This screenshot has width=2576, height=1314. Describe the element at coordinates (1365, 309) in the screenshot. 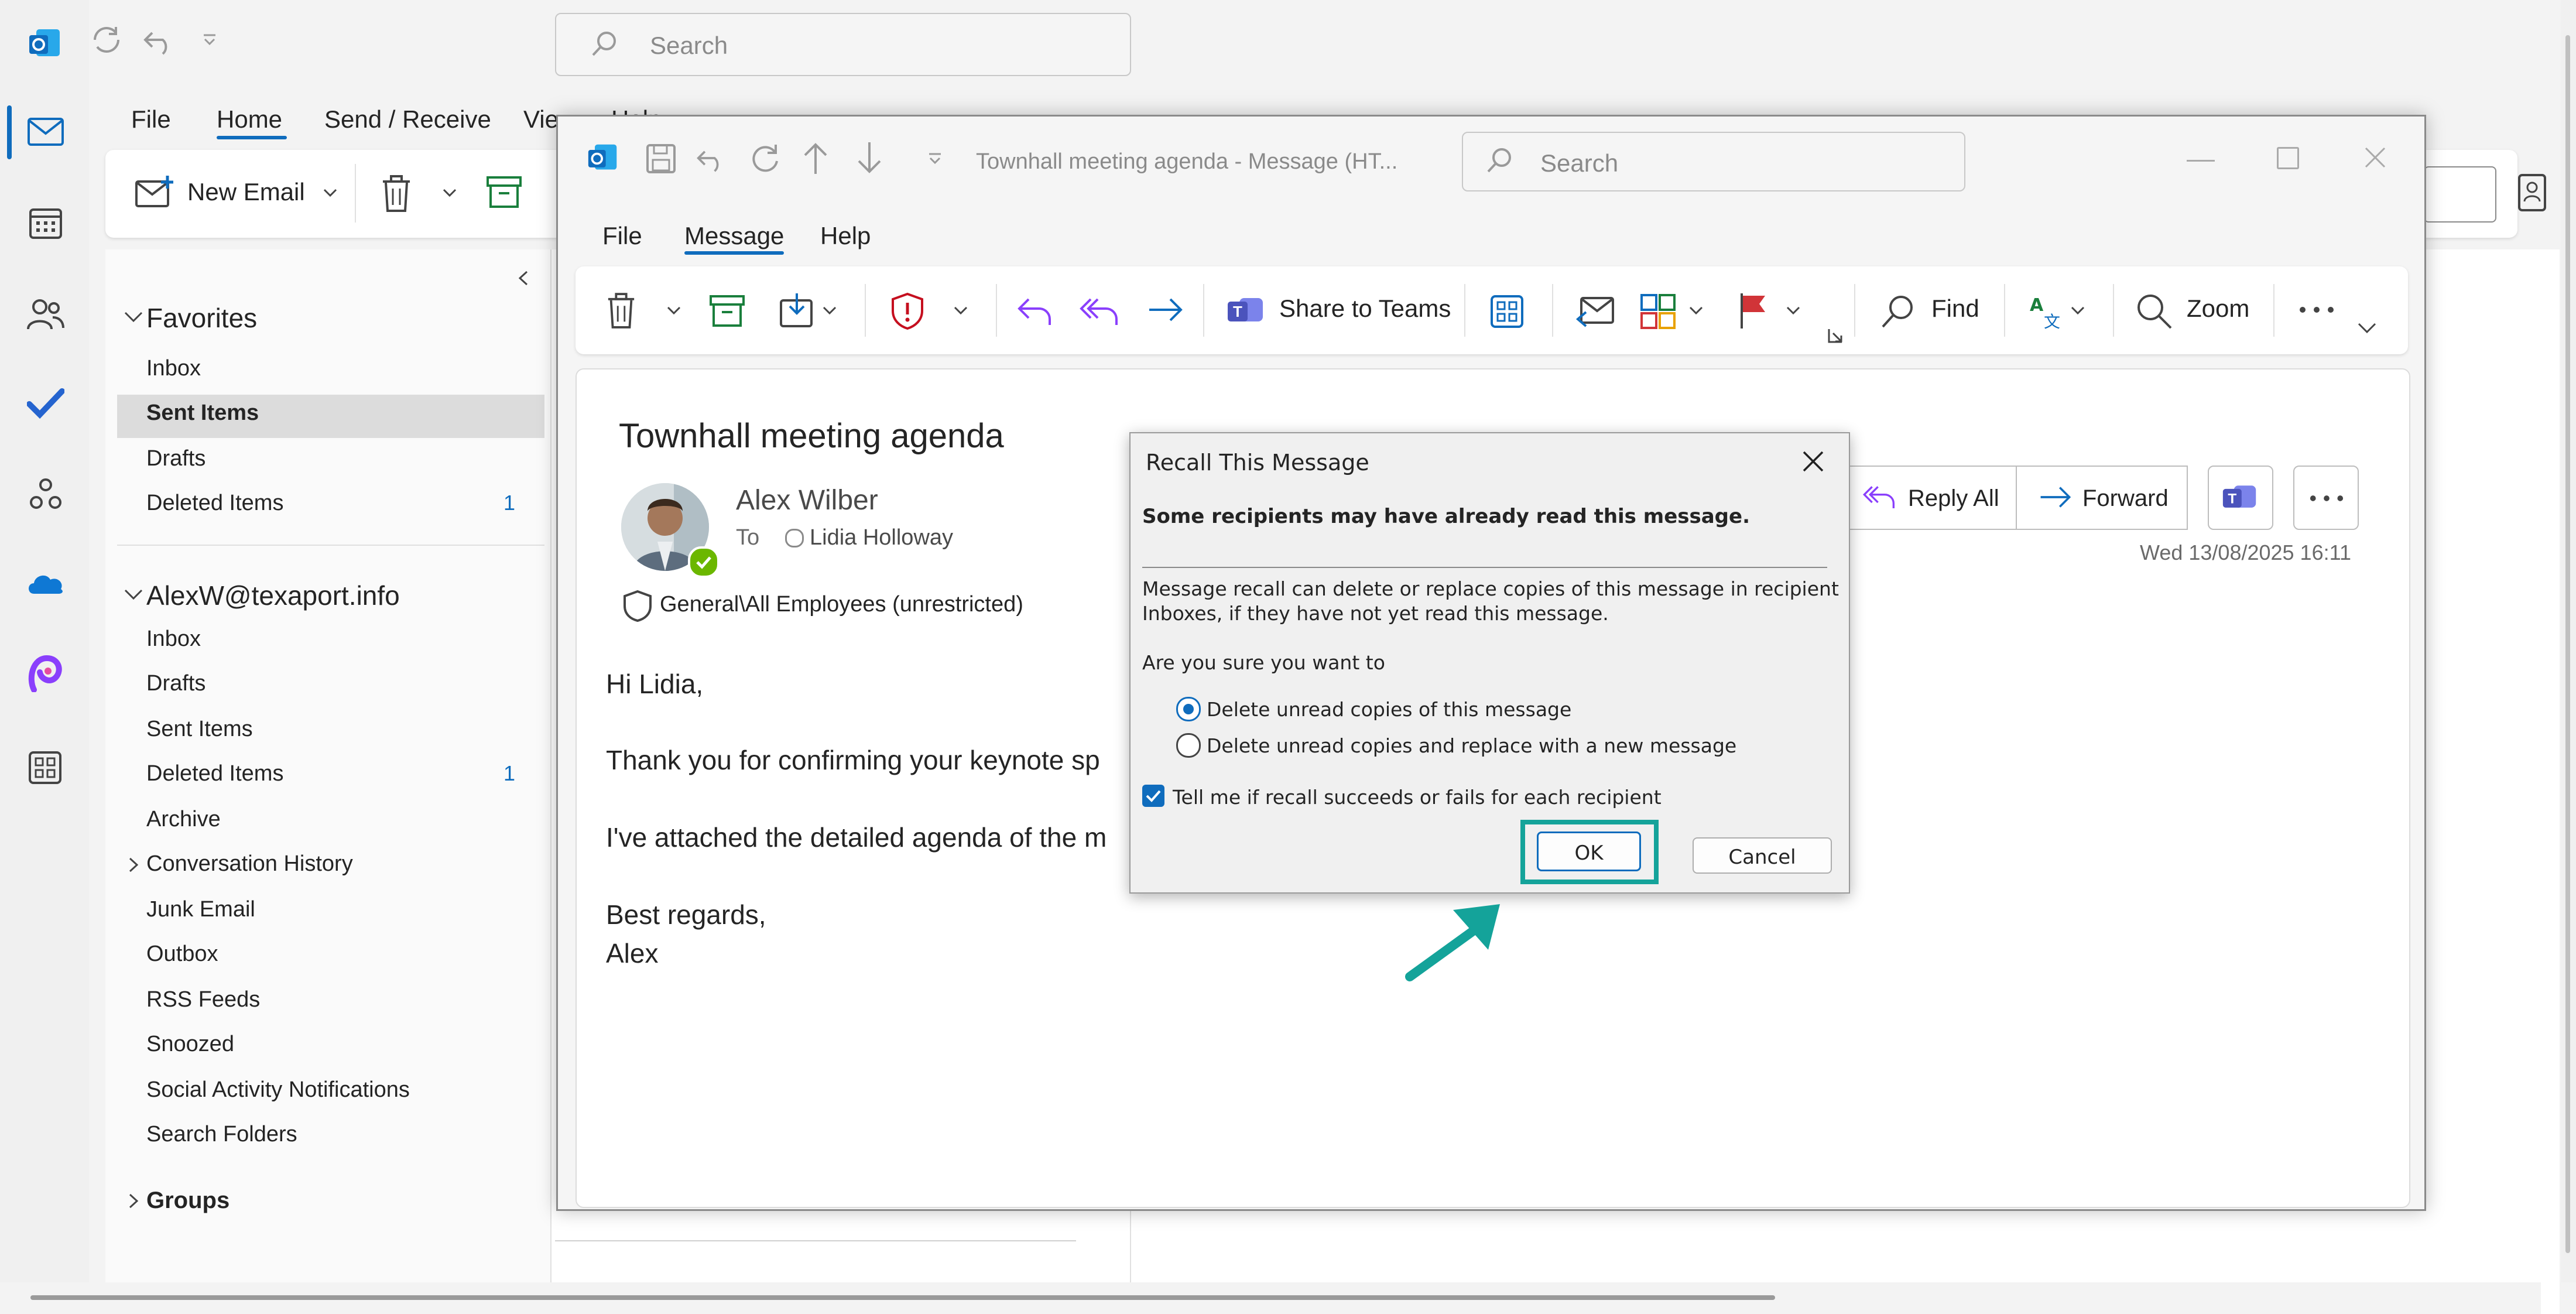

I see `share-to-teams-button: Share to Teams` at that location.